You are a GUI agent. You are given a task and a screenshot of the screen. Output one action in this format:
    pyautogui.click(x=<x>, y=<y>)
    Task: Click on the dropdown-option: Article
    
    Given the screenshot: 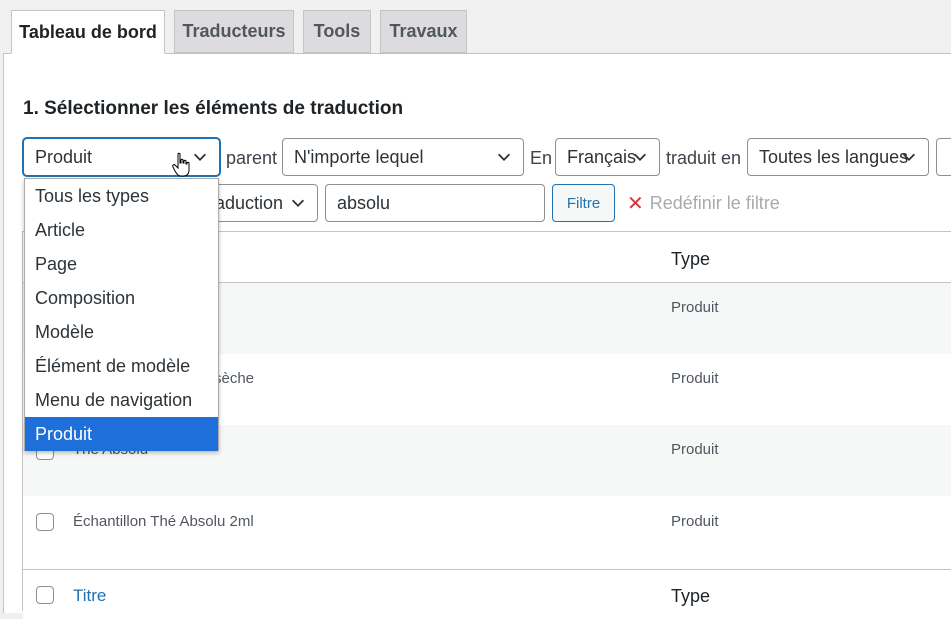 What is the action you would take?
    pyautogui.click(x=121, y=230)
    